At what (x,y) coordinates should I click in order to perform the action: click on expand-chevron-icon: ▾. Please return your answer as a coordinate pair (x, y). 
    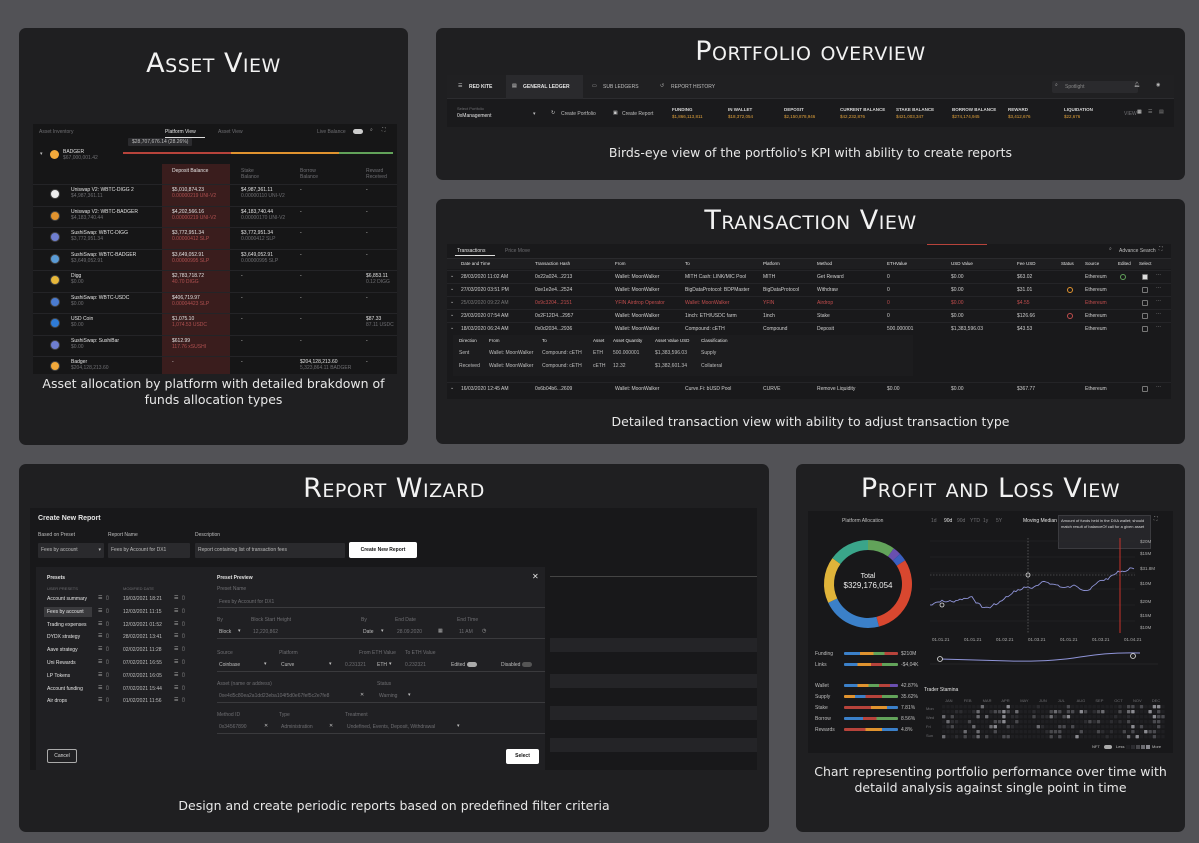
    Looking at the image, I should click on (41, 154).